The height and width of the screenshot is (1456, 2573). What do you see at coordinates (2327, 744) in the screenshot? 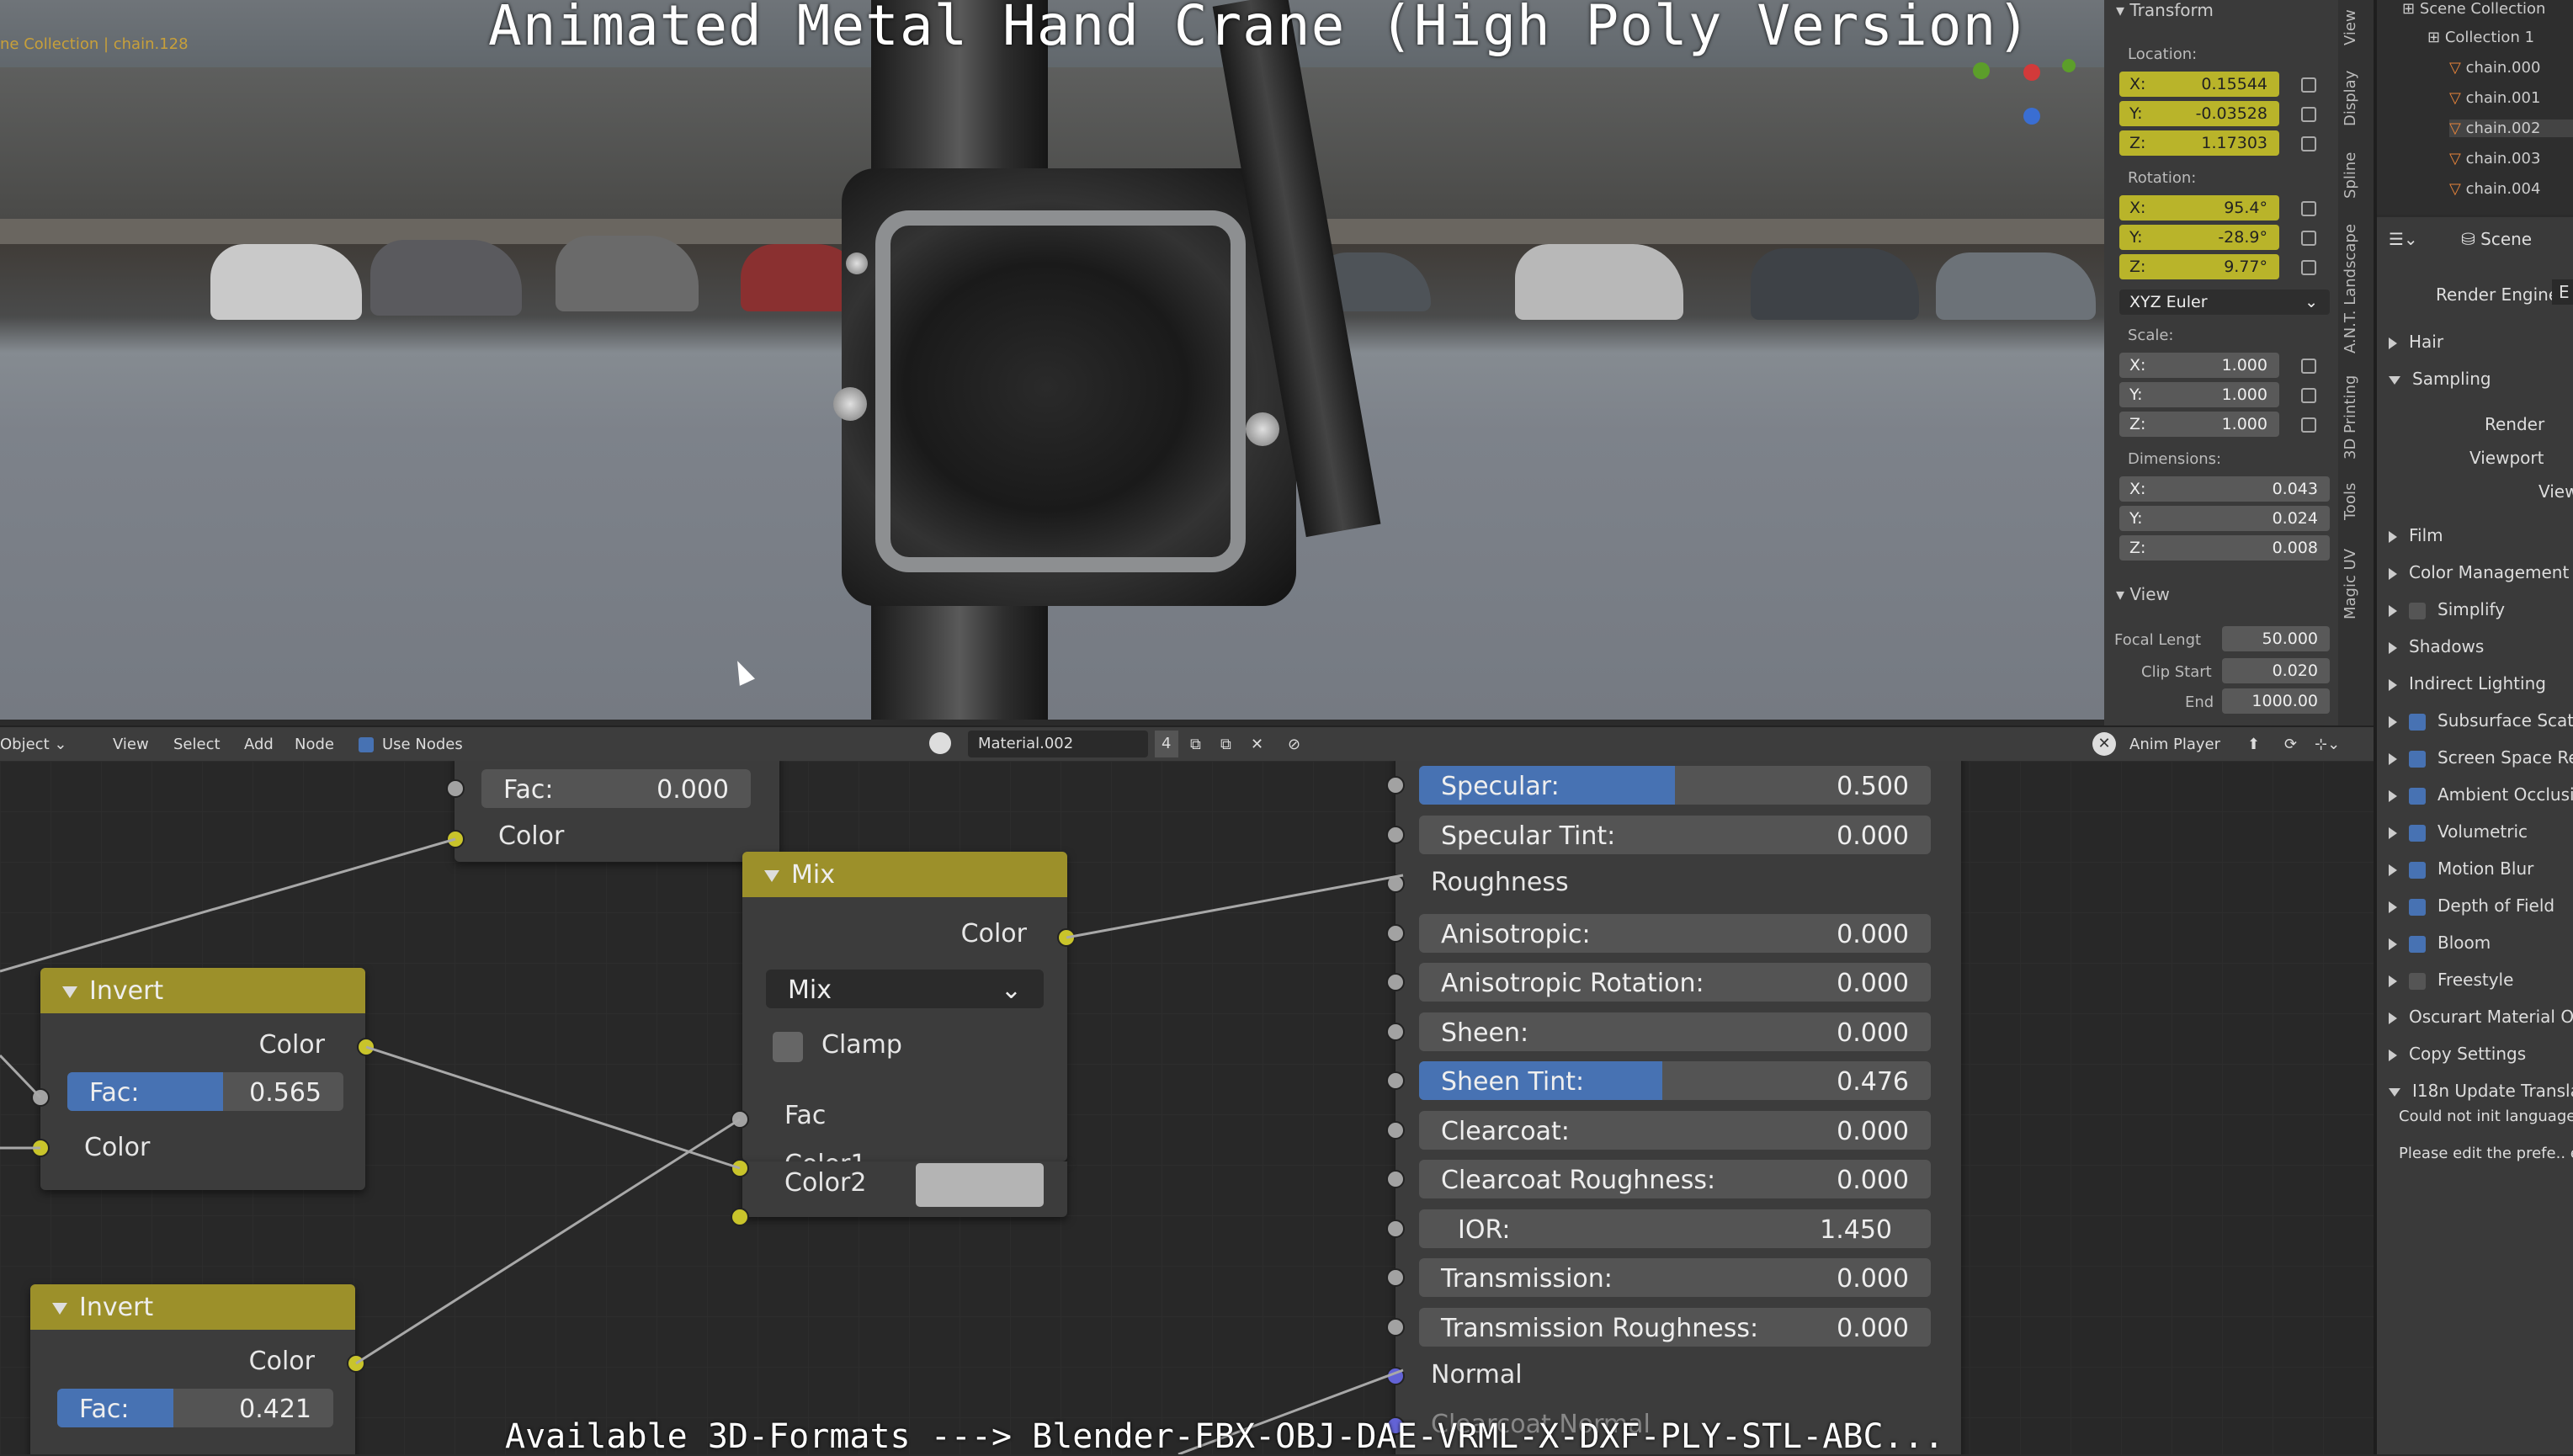
I see `snap-mode-icon: ⊹⌄` at bounding box center [2327, 744].